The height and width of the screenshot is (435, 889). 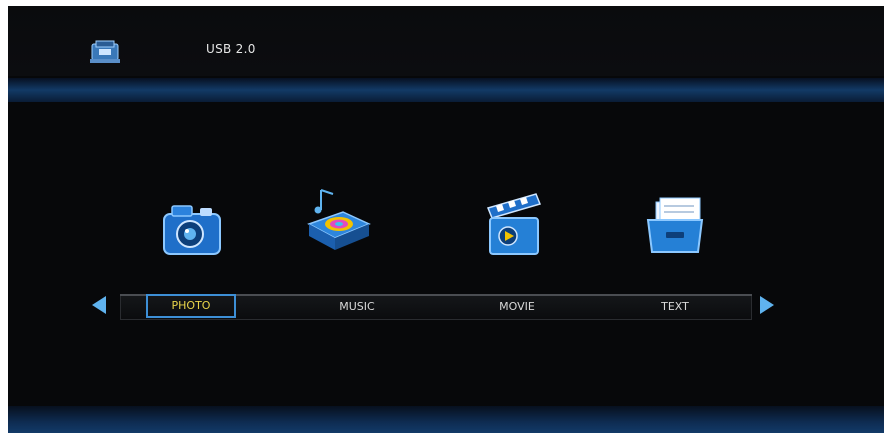 What do you see at coordinates (99, 305) in the screenshot?
I see `scroll-left-arrow-icon` at bounding box center [99, 305].